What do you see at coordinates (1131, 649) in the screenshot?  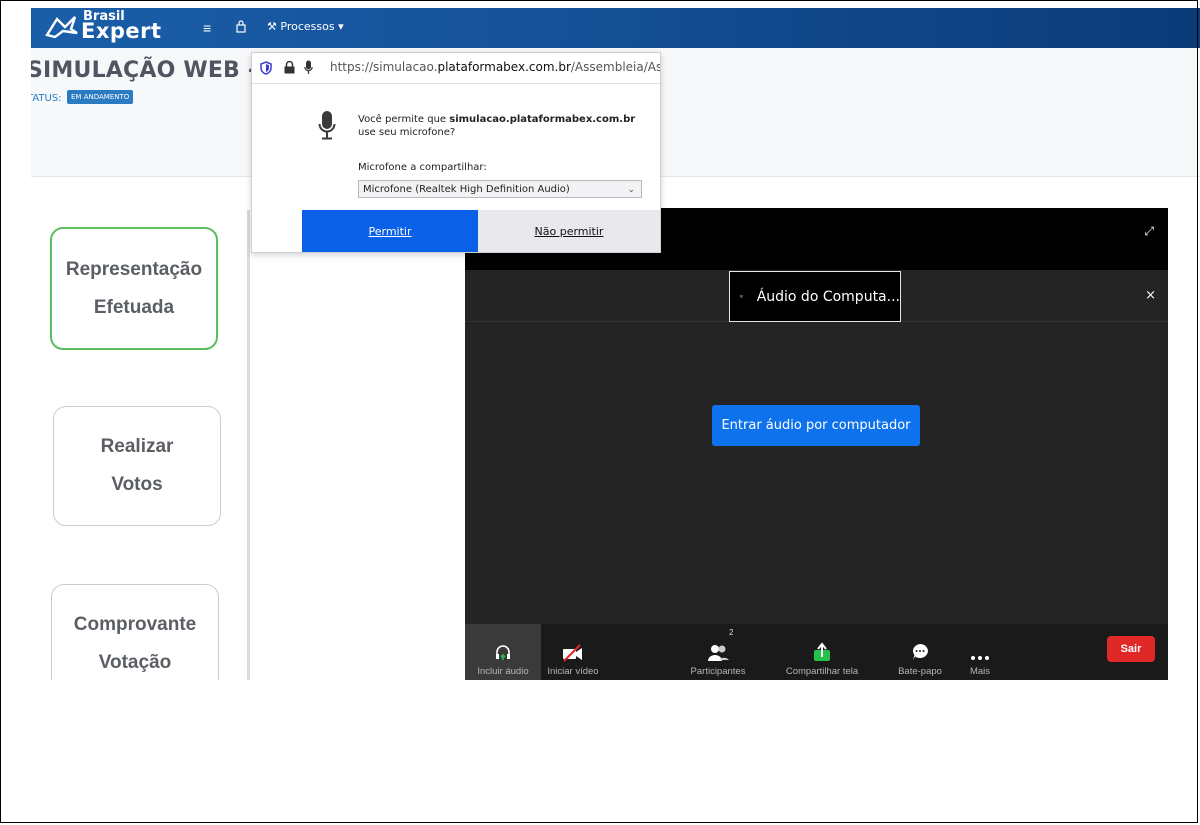 I see `leave-meeting-button: Sair` at bounding box center [1131, 649].